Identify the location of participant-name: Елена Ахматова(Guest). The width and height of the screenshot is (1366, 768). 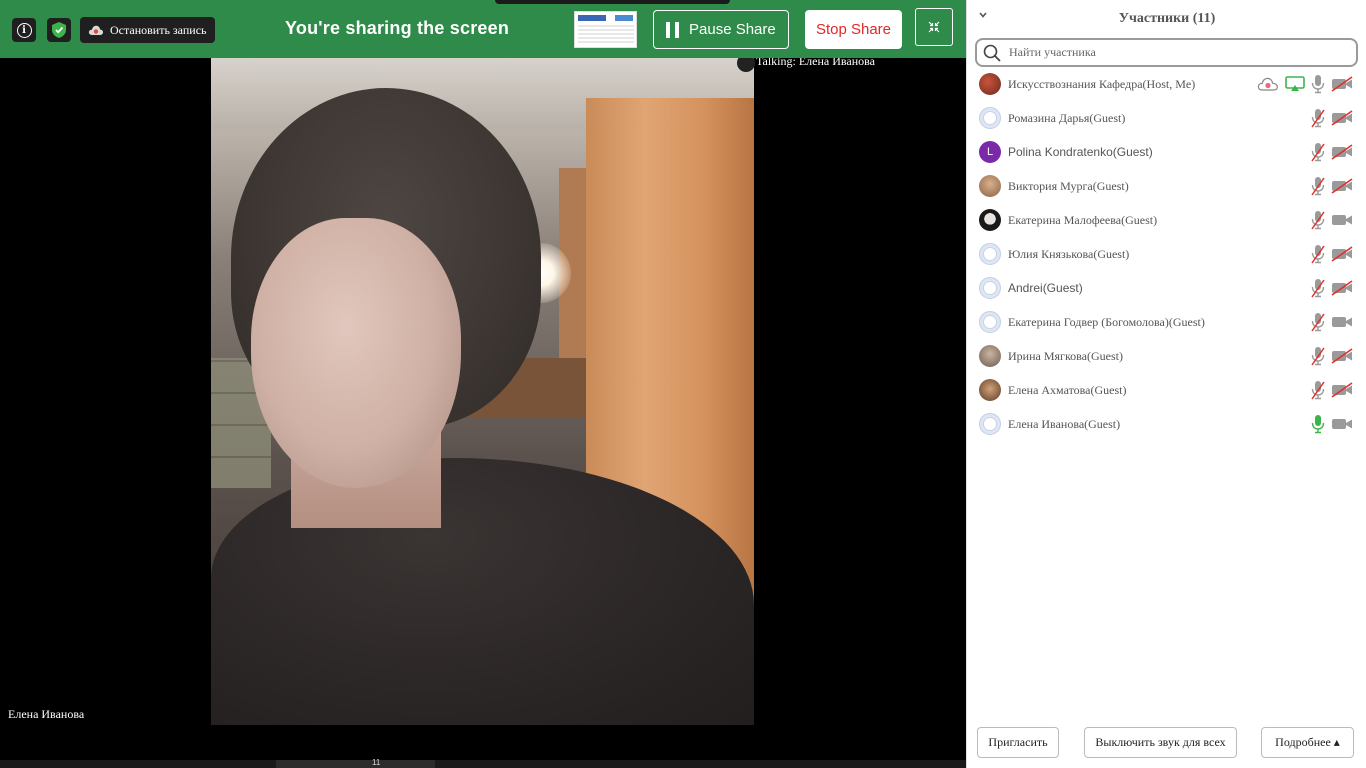
(1067, 390).